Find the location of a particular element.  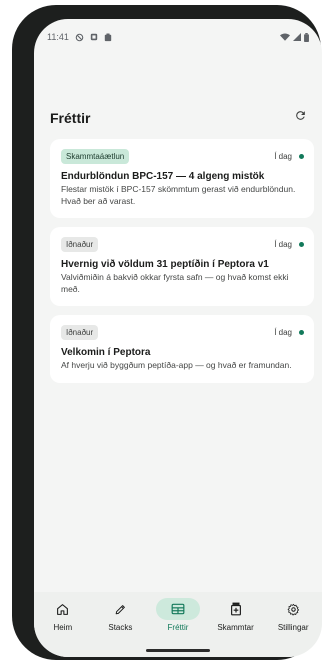

app-bar: Fréttir is located at coordinates (178, 118).